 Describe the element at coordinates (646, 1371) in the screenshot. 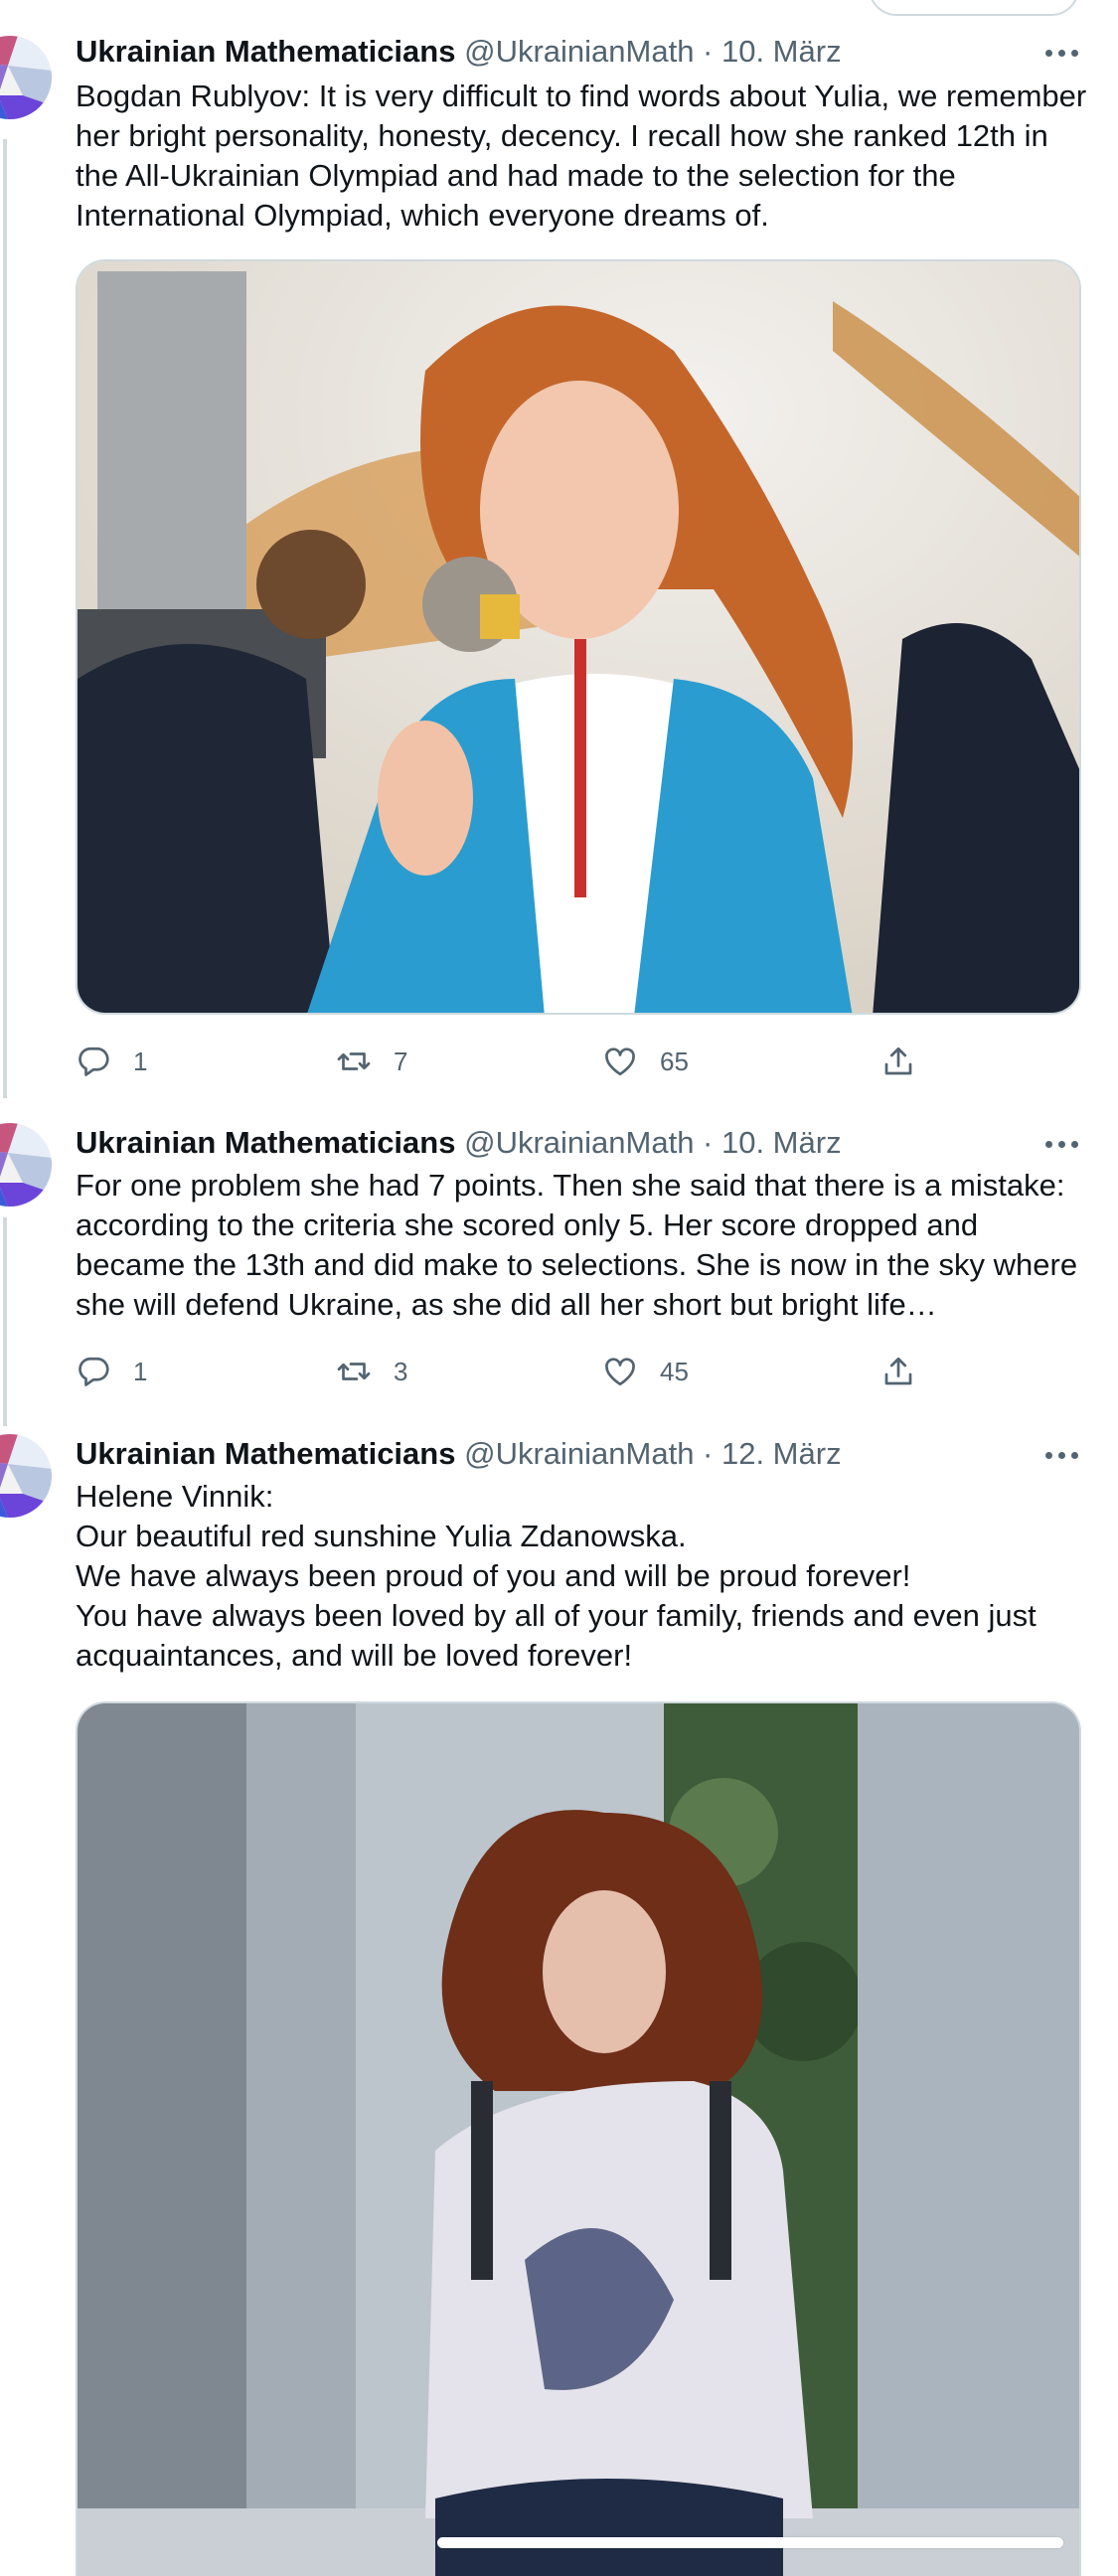

I see `like-button: 45` at that location.